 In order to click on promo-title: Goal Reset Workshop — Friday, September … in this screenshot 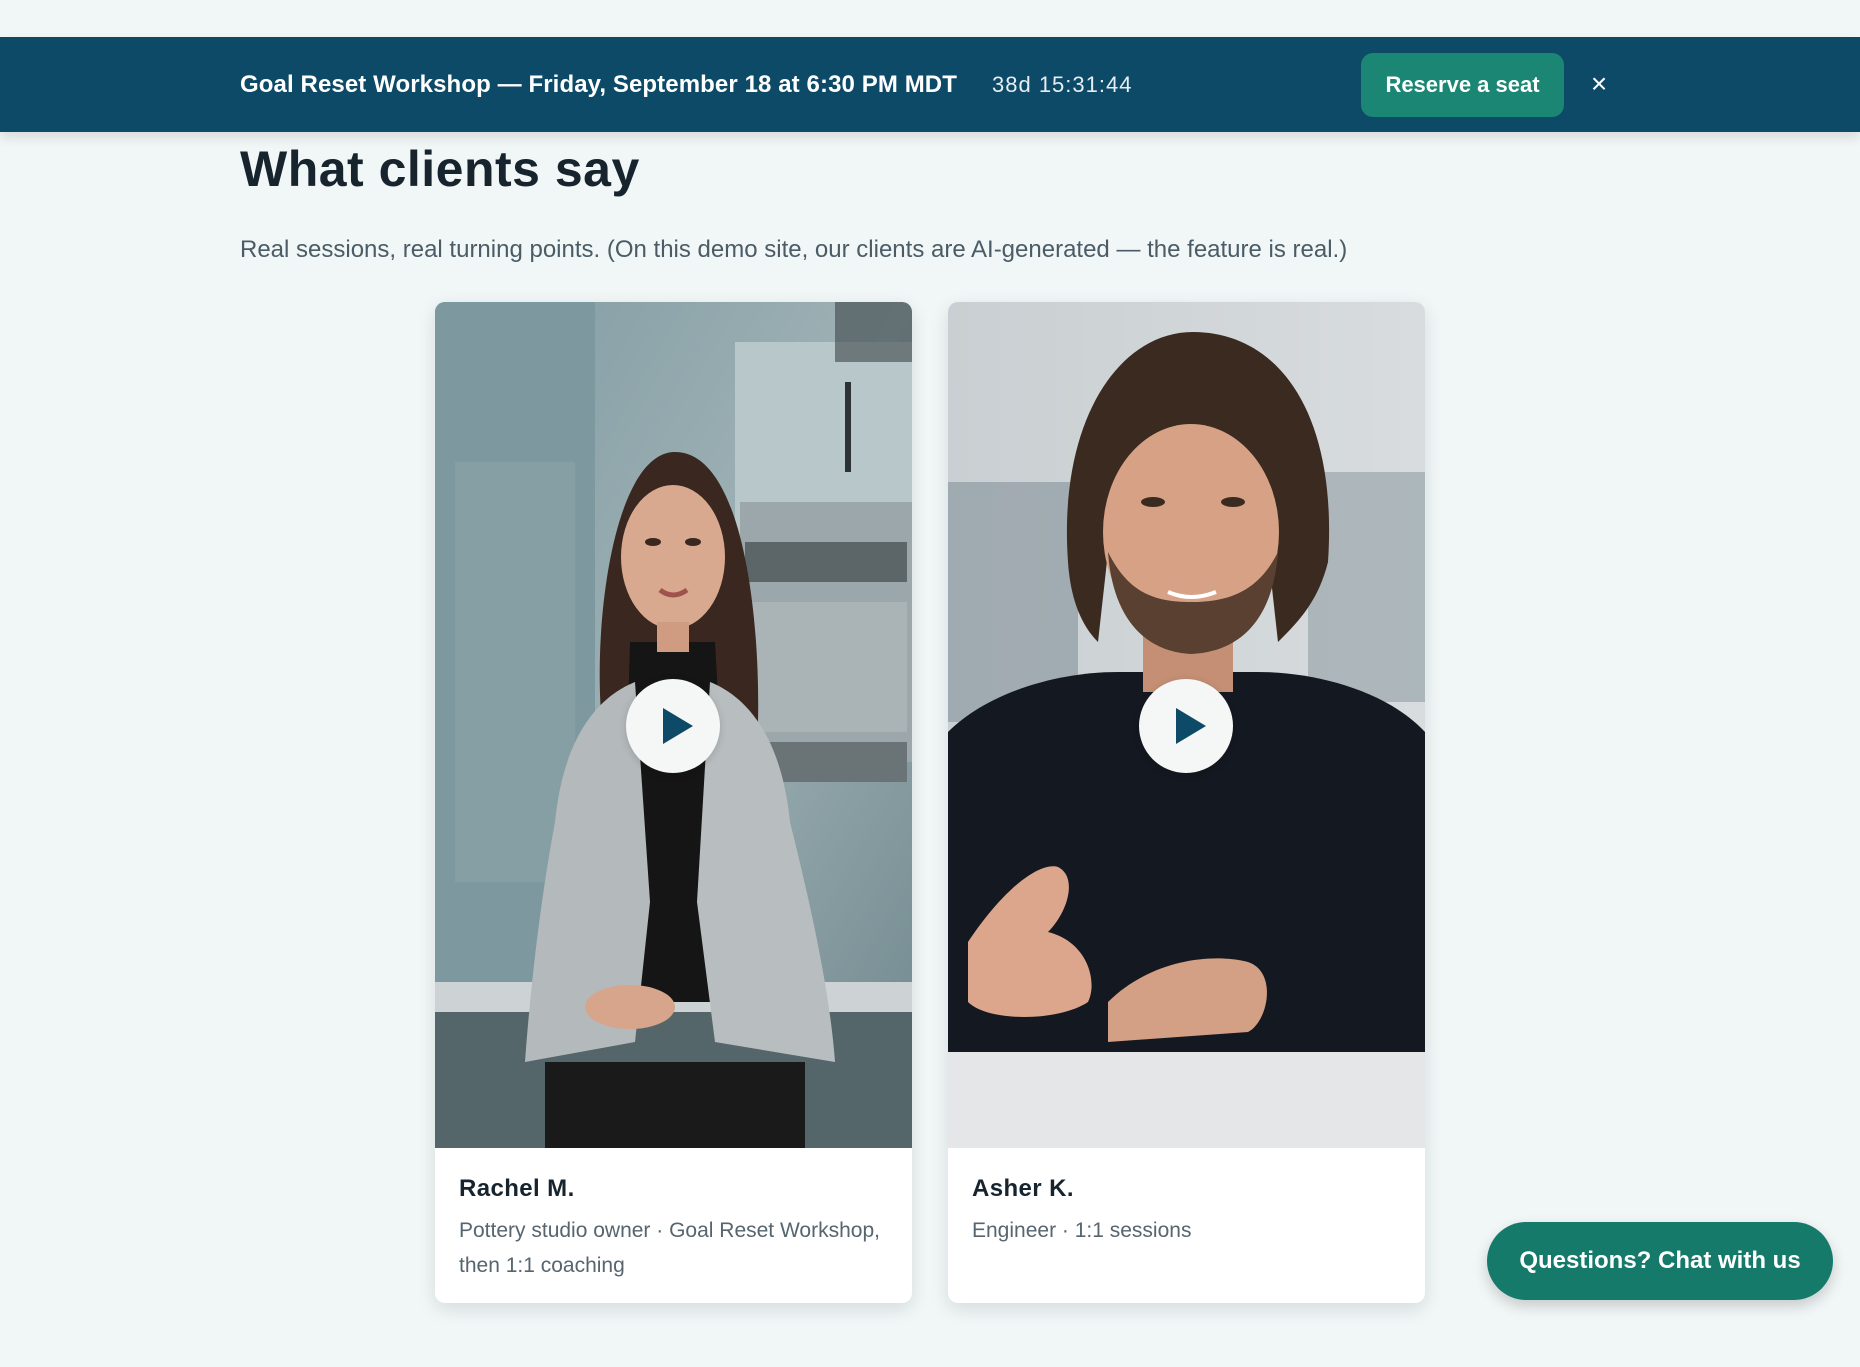, I will do `click(598, 84)`.